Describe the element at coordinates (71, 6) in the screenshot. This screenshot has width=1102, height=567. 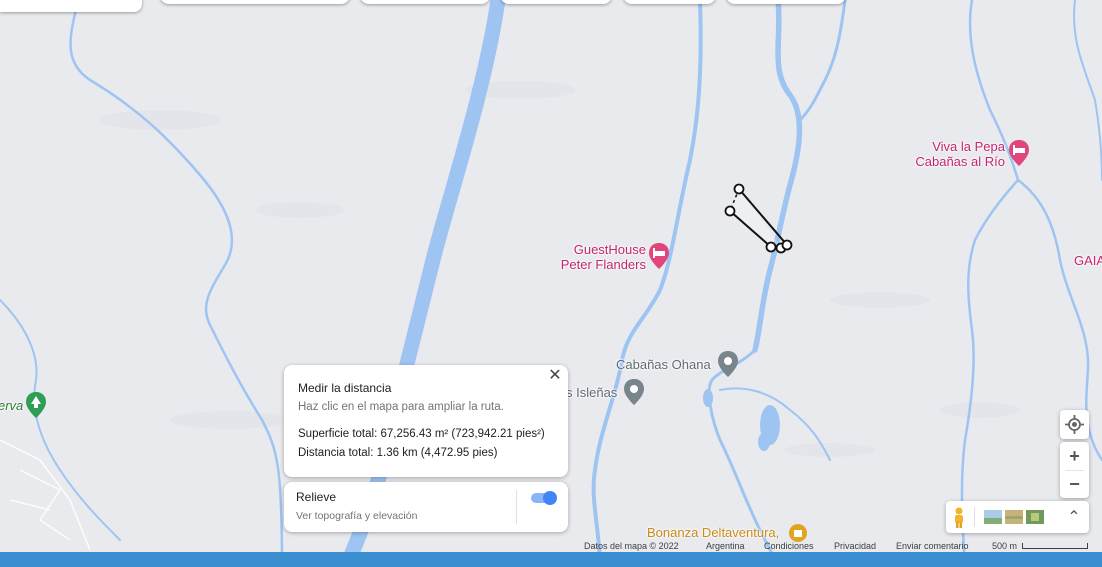
I see `search-box` at that location.